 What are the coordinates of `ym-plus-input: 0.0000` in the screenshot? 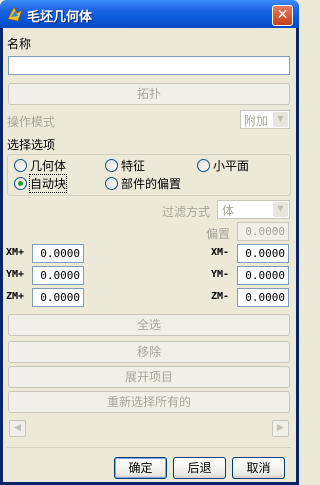 It's located at (58, 275).